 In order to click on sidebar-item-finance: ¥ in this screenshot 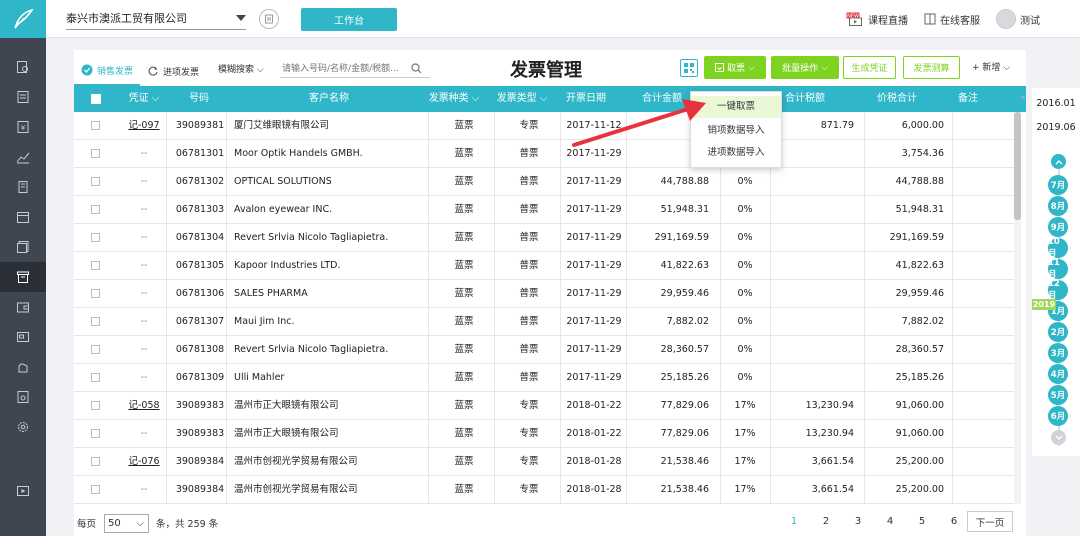, I will do `click(23, 127)`.